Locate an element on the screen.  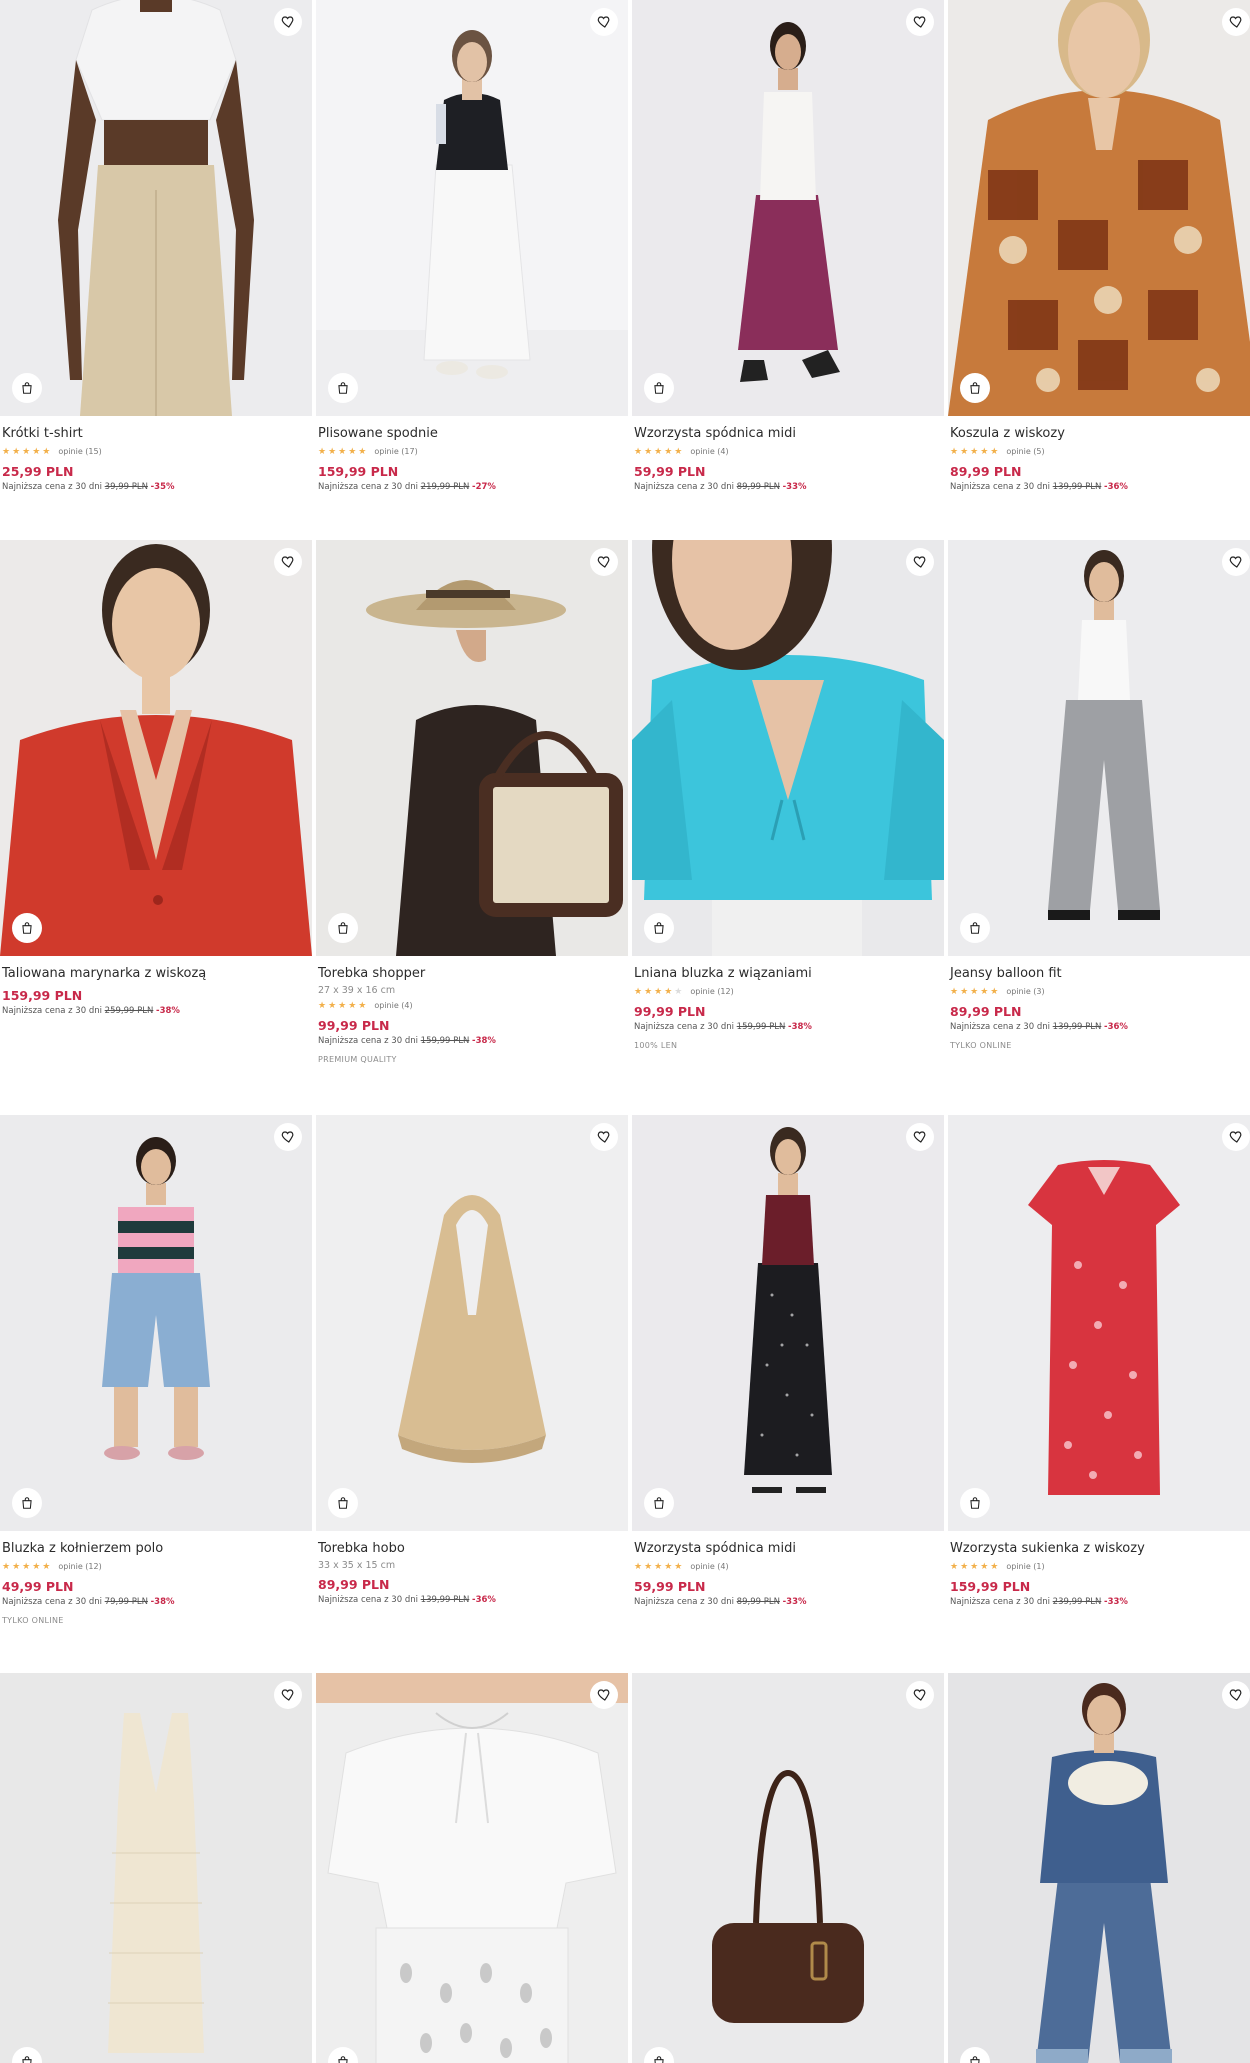
old-price: 89,99 PLN is located at coordinates (758, 1602).